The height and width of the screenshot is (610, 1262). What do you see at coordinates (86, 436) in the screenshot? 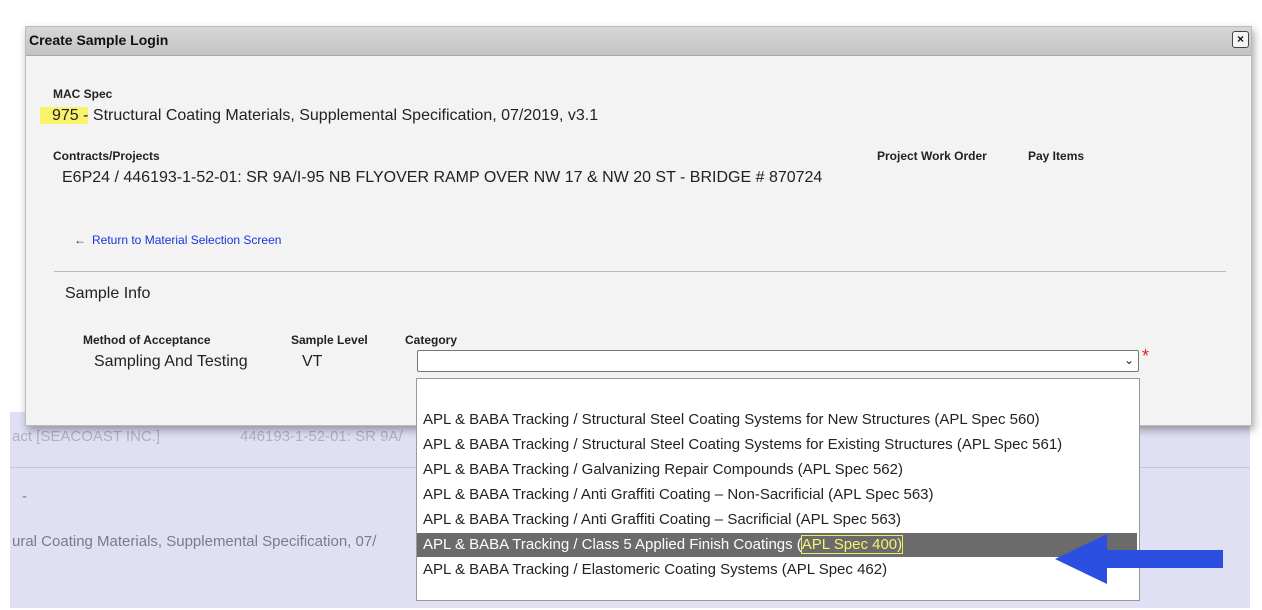
I see `bg-contract-fragment: act [SEACOAST INC.]` at bounding box center [86, 436].